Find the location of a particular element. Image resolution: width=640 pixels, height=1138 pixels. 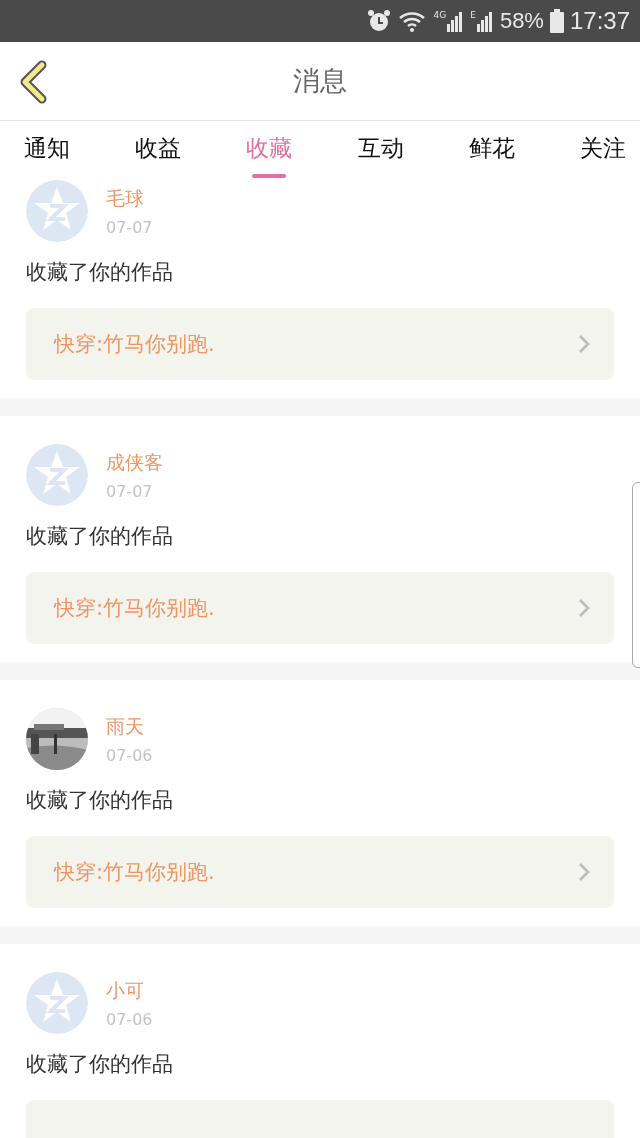

battery-percent: 58% is located at coordinates (521, 21).